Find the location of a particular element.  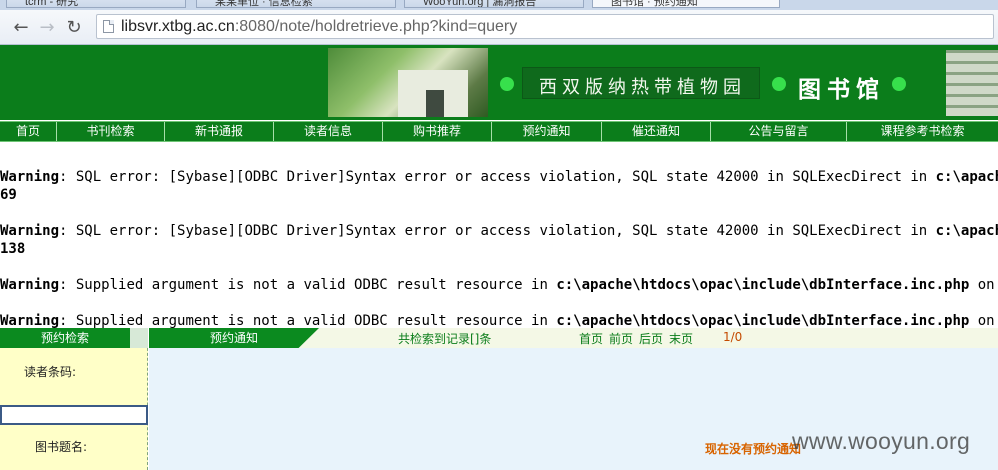

pager-prev-link: 前页 is located at coordinates (621, 338).